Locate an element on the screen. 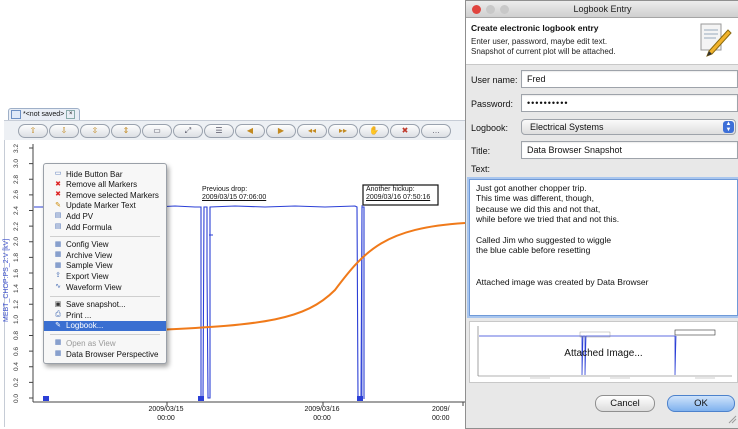 This screenshot has width=738, height=429. password-field: •••••••••• is located at coordinates (629, 103).